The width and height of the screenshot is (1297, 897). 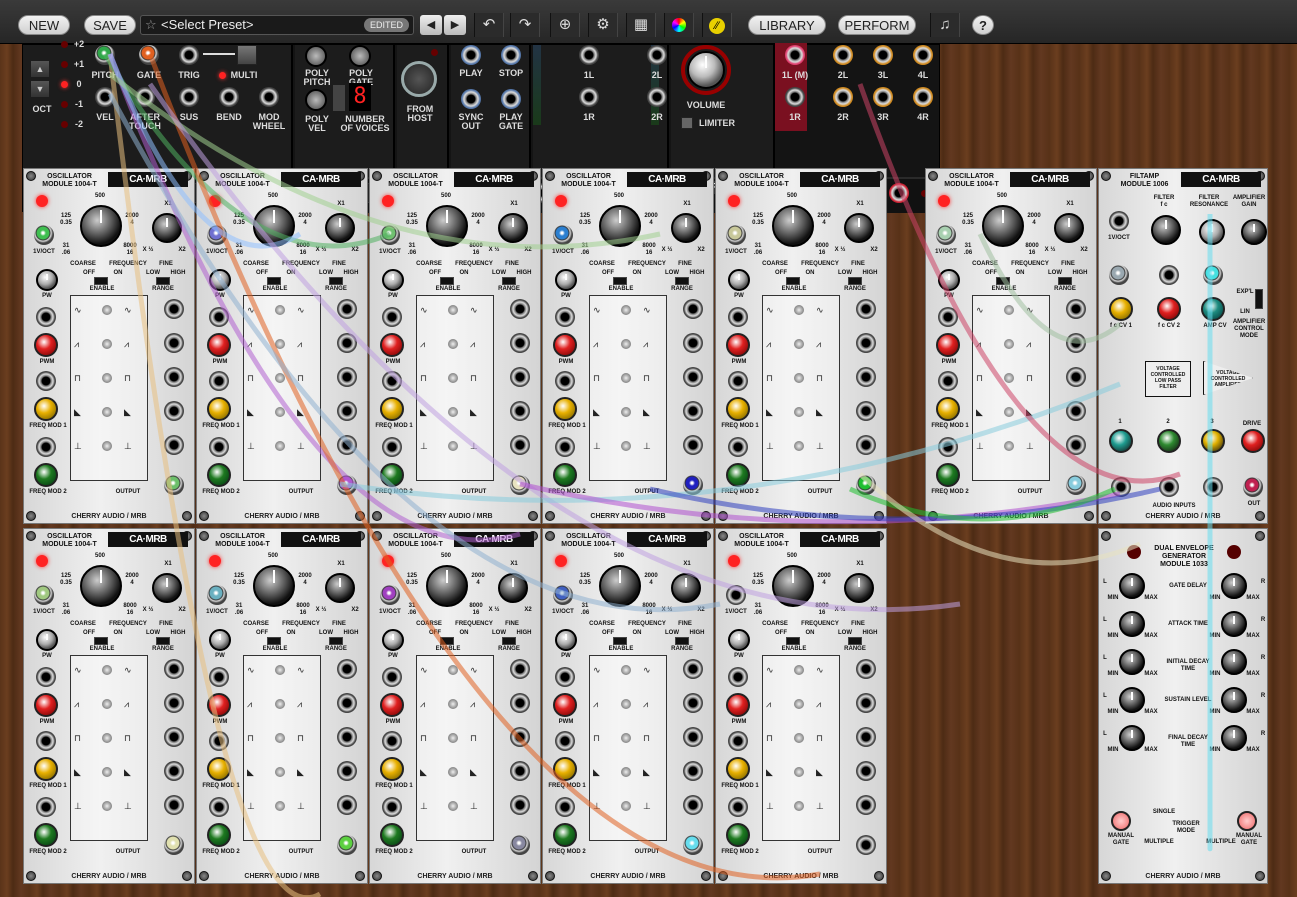 I want to click on filtamp-input-knob, so click(x=1213, y=441).